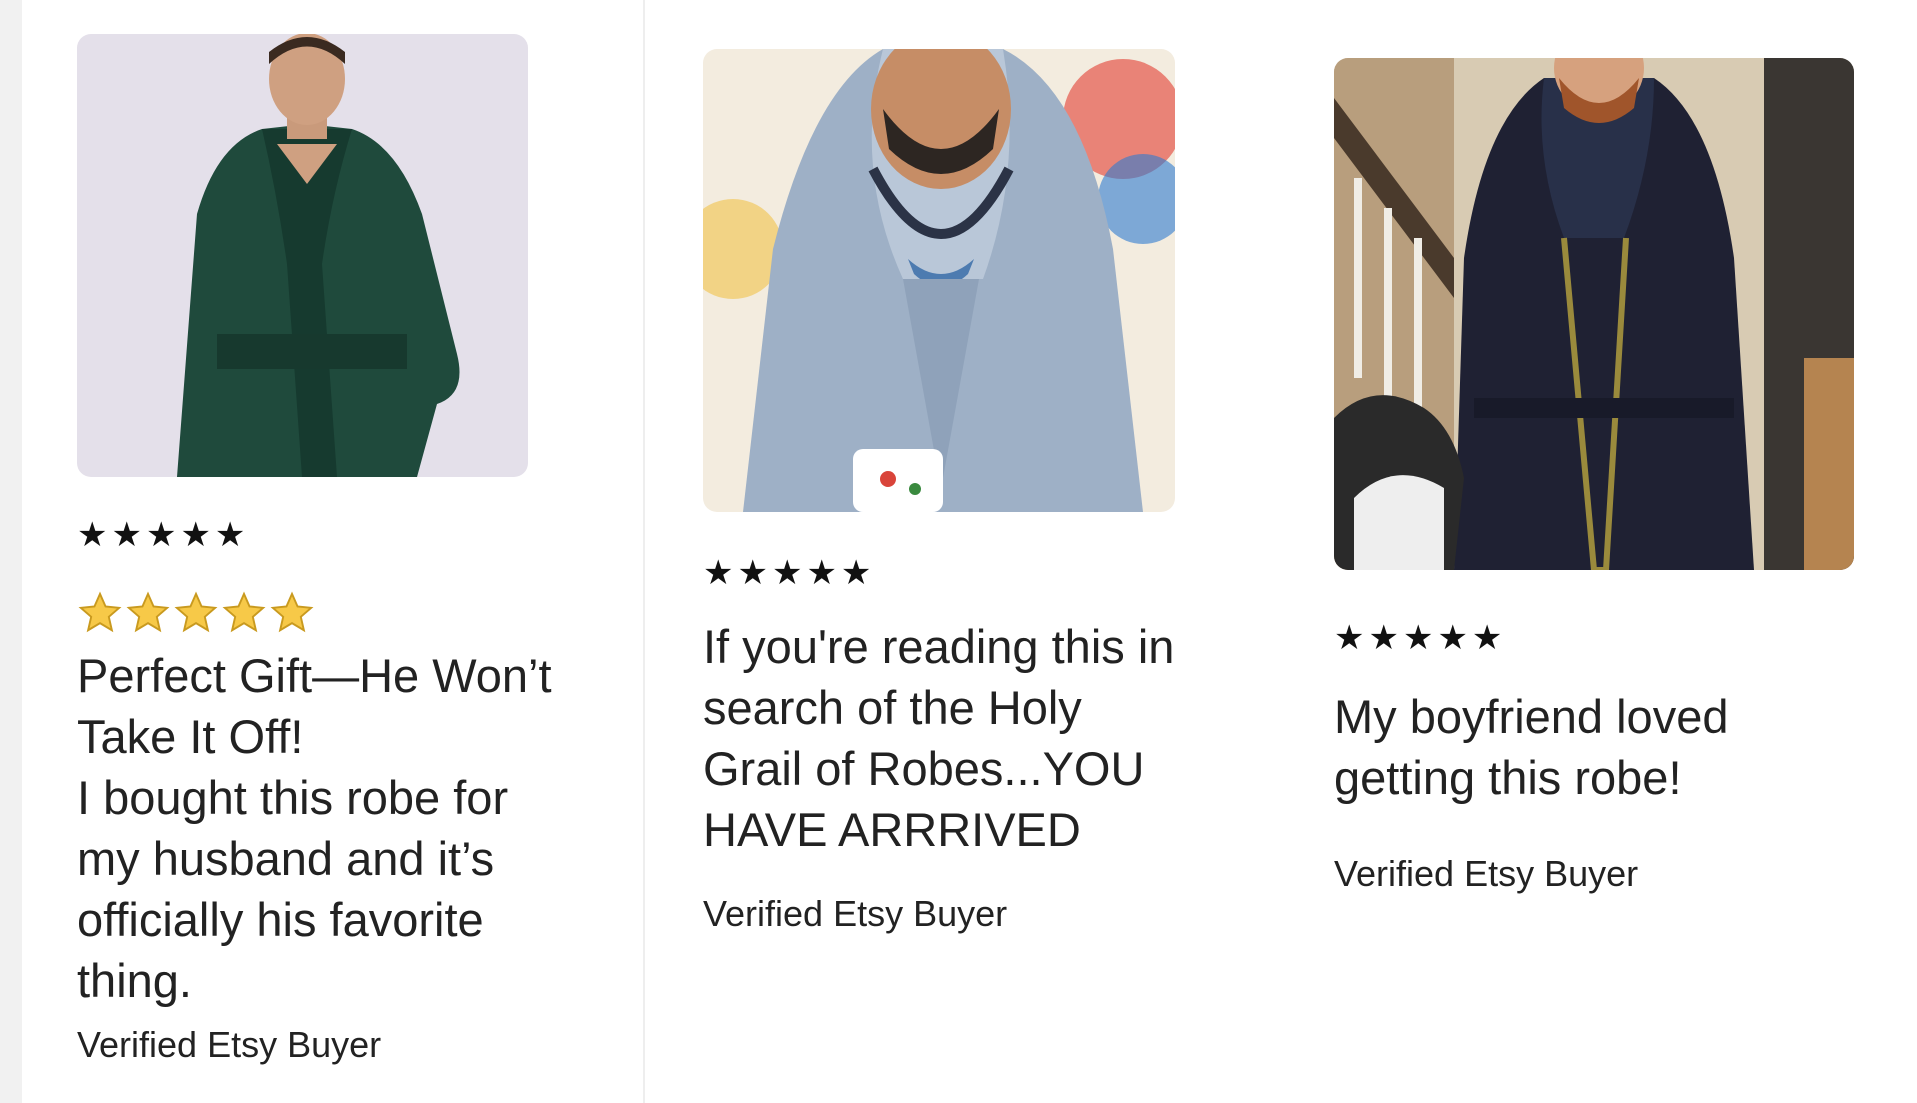 The height and width of the screenshot is (1103, 1917). Describe the element at coordinates (280, 919) in the screenshot. I see `review-text-line: officially his favorite` at that location.